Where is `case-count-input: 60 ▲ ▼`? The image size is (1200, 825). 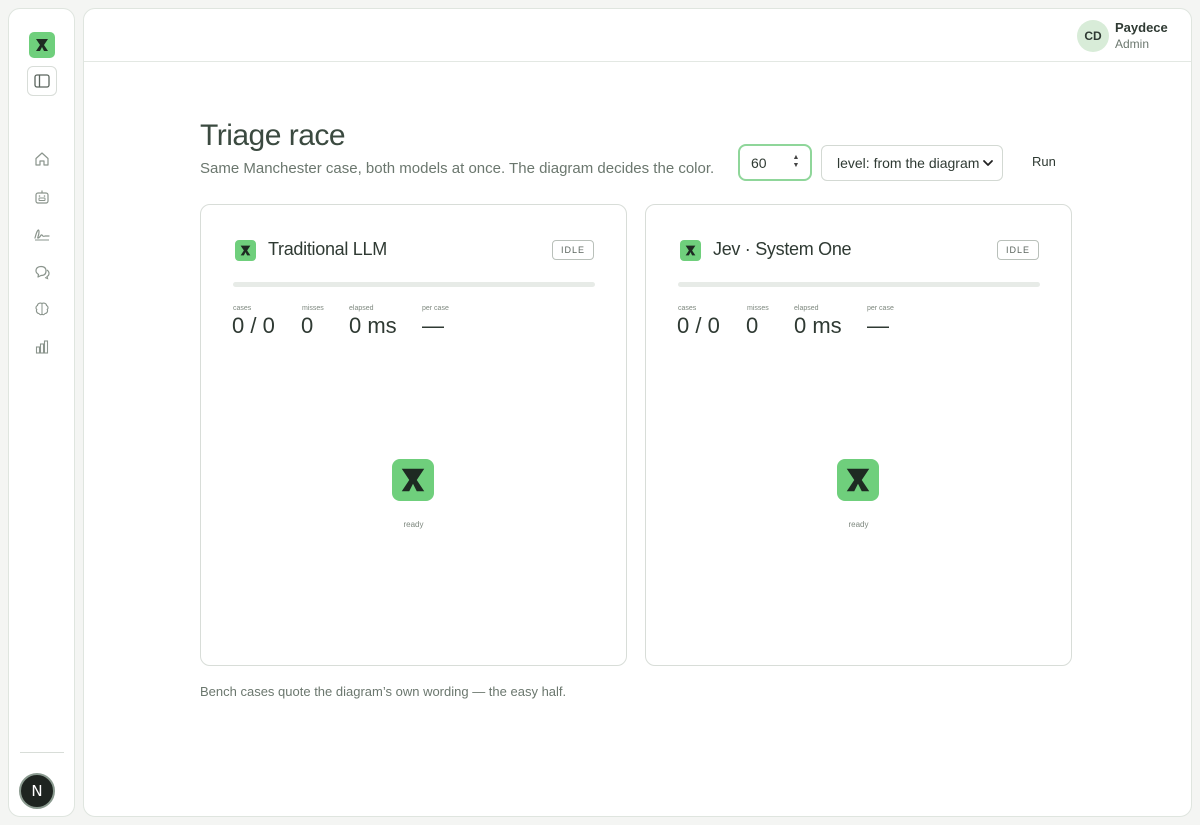 case-count-input: 60 ▲ ▼ is located at coordinates (775, 162).